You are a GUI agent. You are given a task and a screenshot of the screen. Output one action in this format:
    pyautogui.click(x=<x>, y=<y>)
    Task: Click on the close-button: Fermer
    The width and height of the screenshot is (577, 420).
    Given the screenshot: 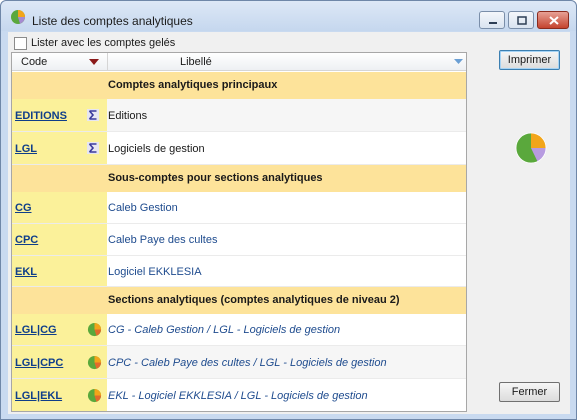 What is the action you would take?
    pyautogui.click(x=529, y=392)
    